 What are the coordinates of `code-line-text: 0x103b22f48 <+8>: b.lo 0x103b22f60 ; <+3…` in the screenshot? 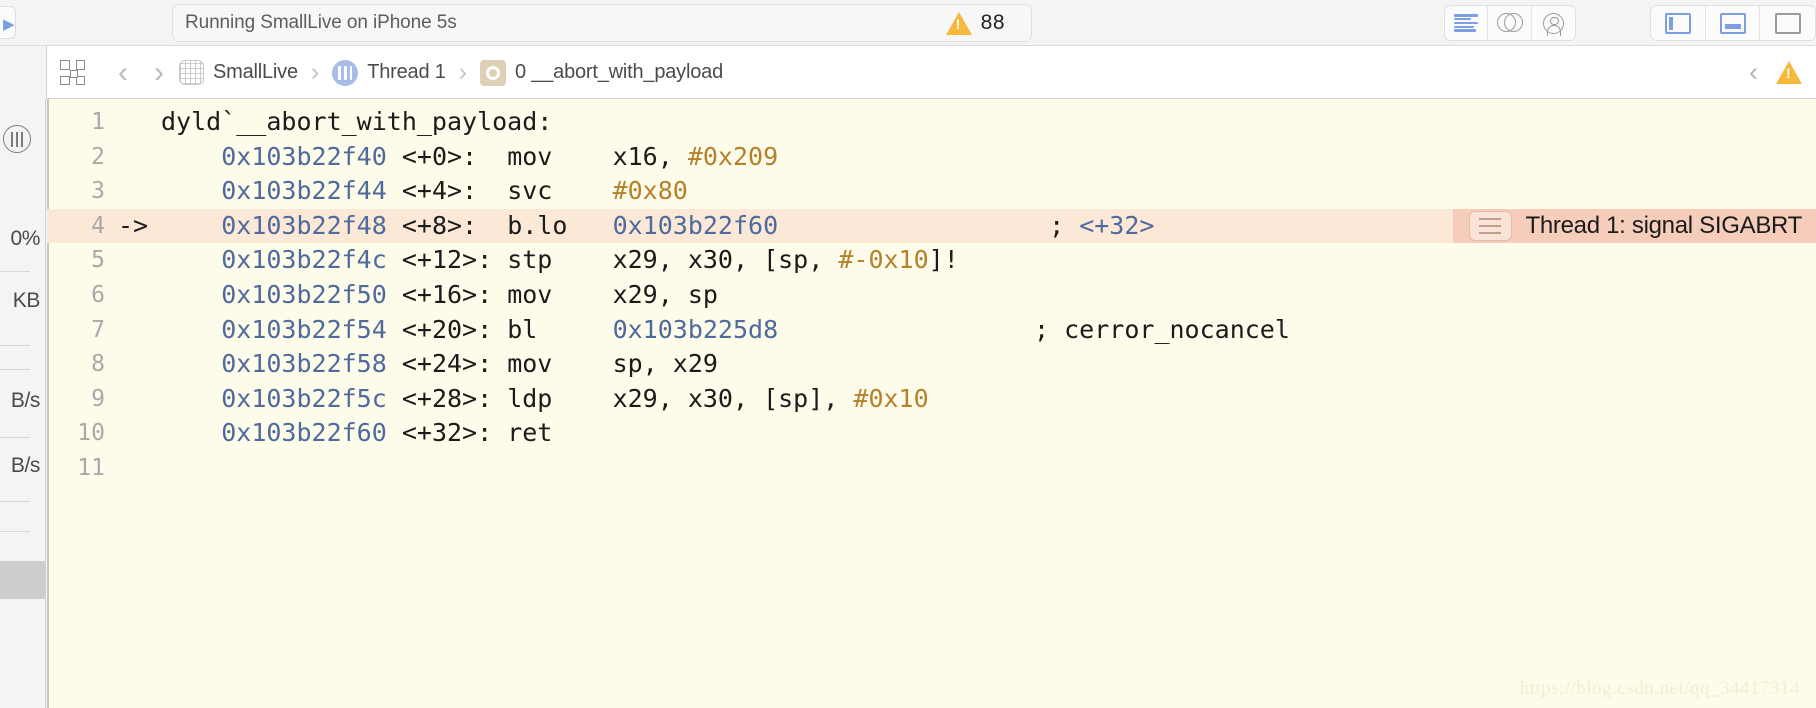 It's located at (657, 226).